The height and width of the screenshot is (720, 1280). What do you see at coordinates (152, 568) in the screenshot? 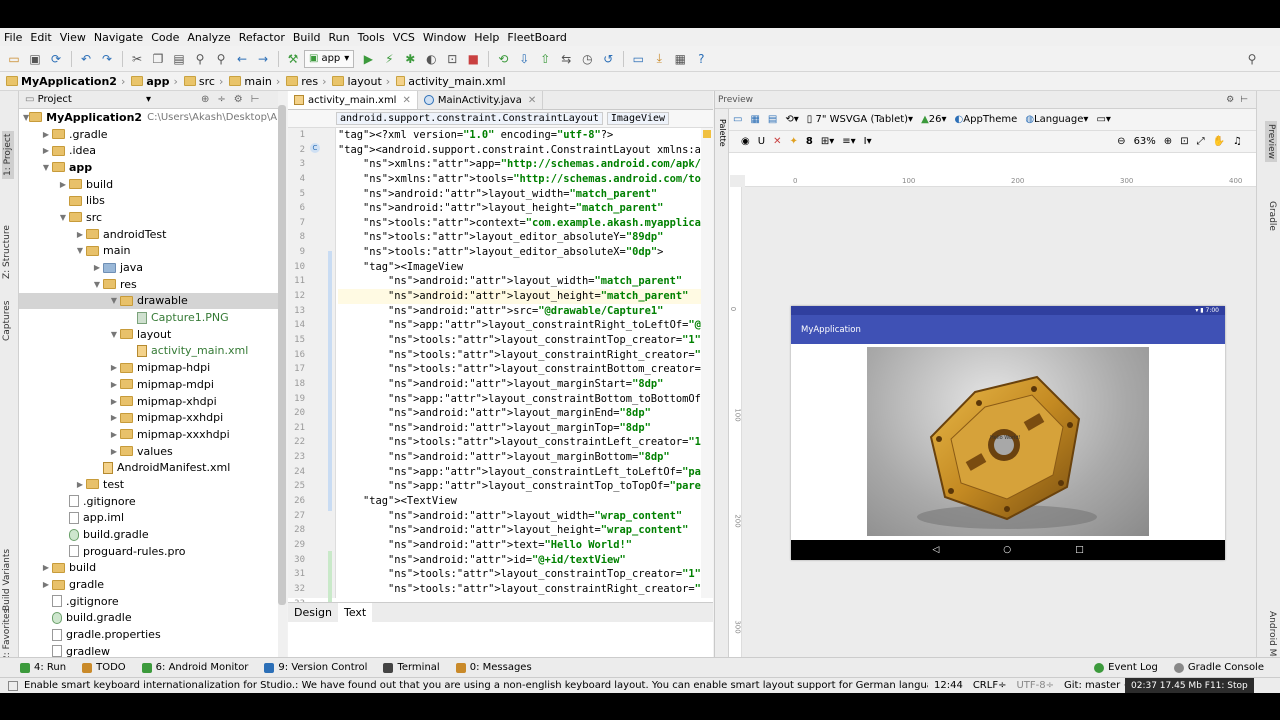
I see `tree-item: ▶ build` at bounding box center [152, 568].